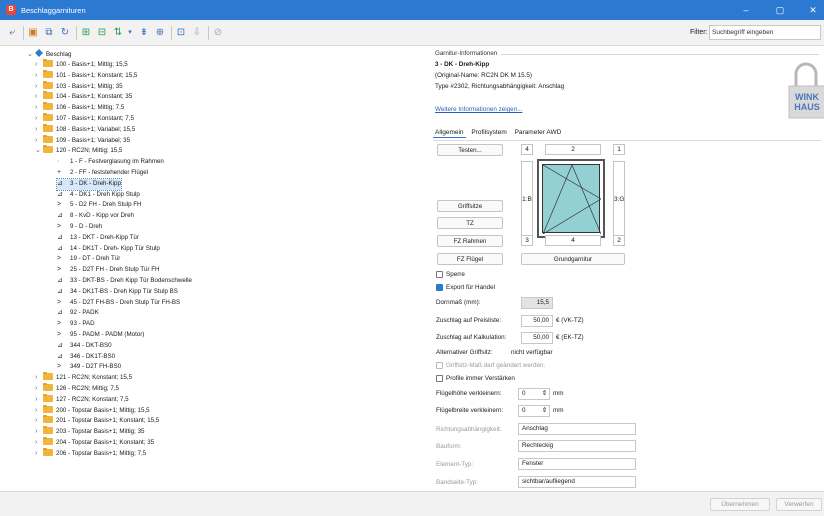 The image size is (824, 516). What do you see at coordinates (527, 149) in the screenshot?
I see `box-top-left: 4` at bounding box center [527, 149].